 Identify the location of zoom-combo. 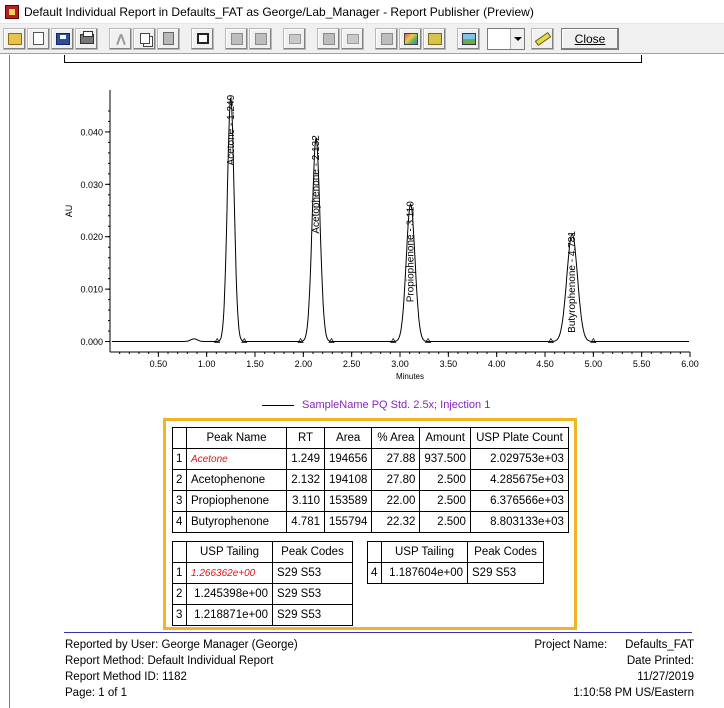
(506, 38).